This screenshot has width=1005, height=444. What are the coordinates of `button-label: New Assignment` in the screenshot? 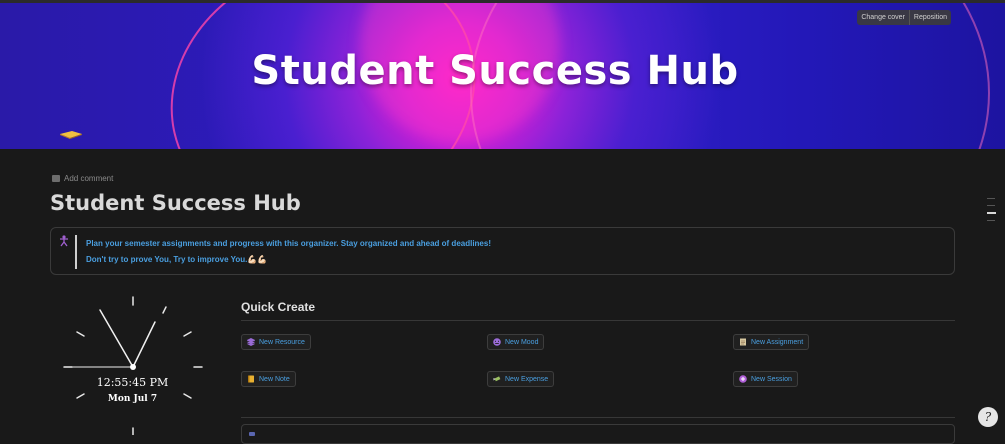 It's located at (777, 342).